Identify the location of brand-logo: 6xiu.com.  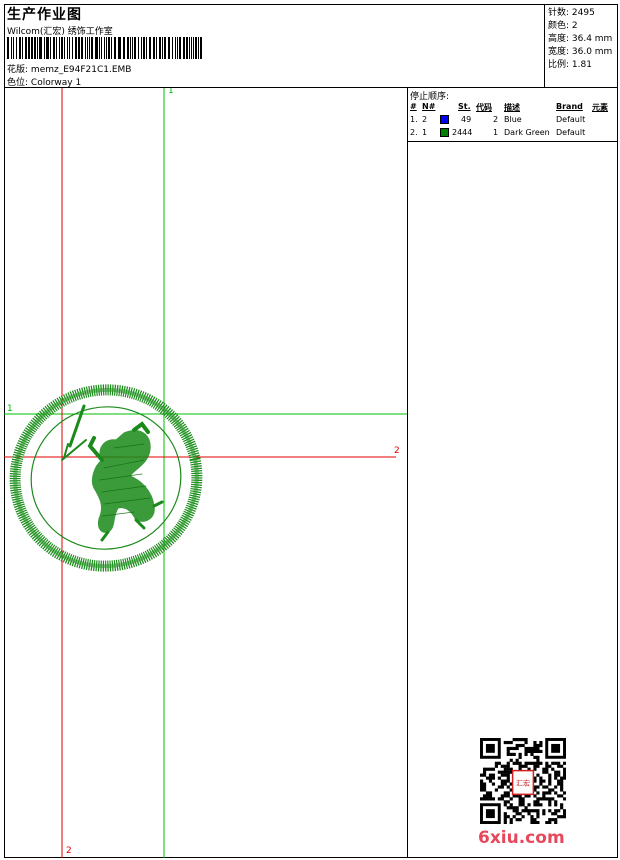
(521, 838).